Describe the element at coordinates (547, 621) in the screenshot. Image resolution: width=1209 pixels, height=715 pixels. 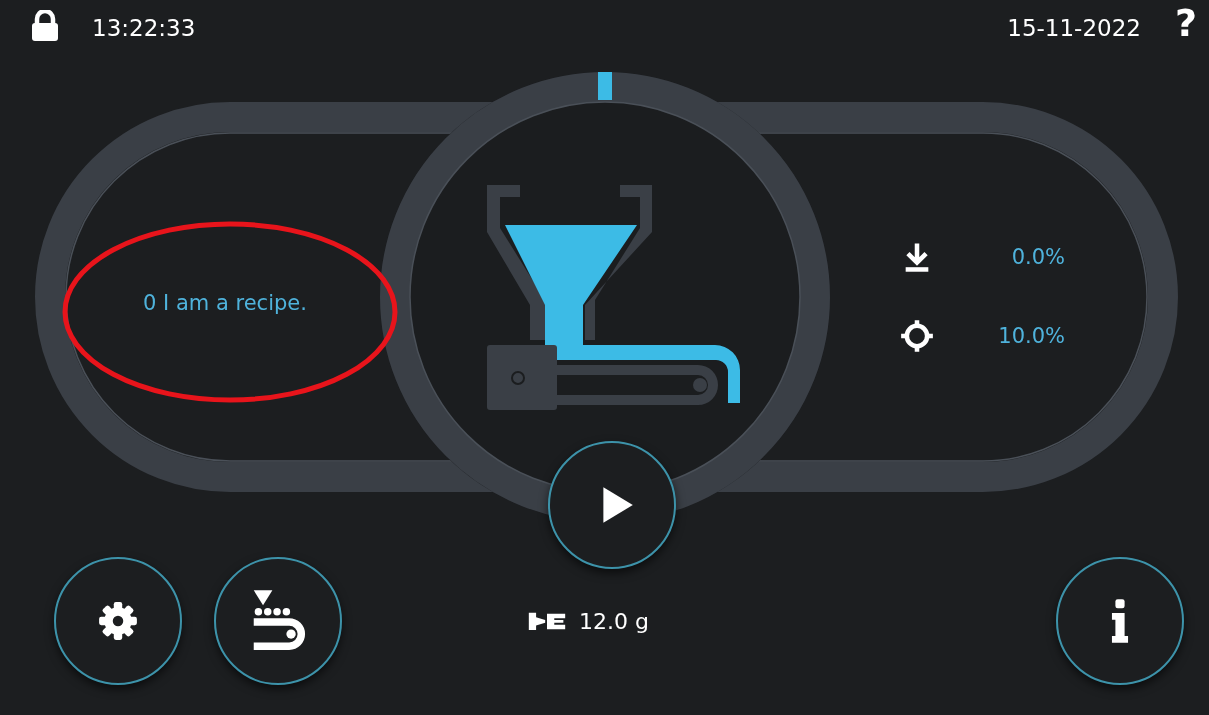
I see `nozzle-icon` at that location.